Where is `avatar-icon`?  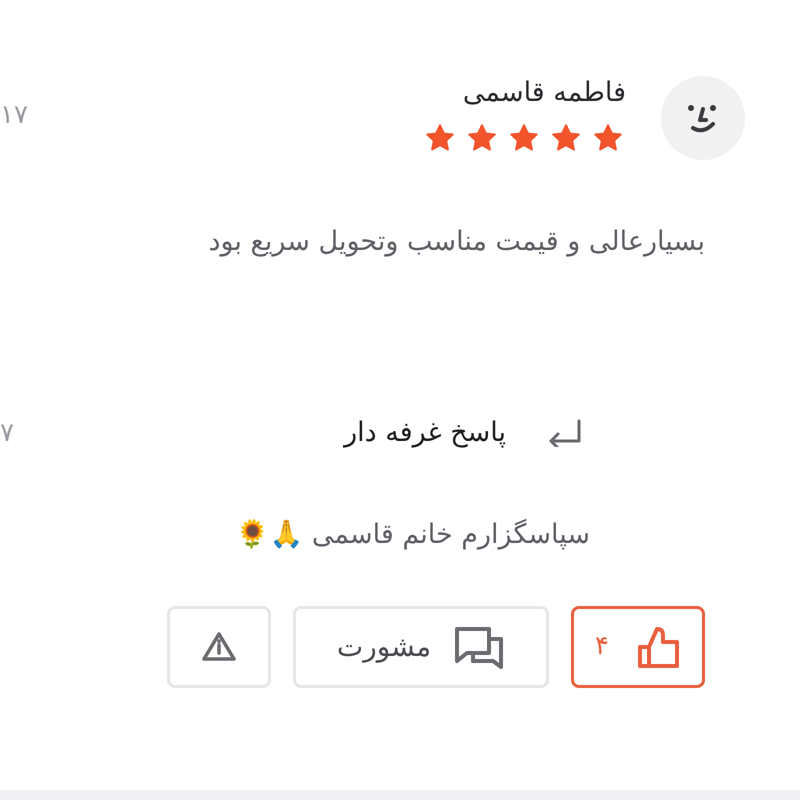
avatar-icon is located at coordinates (703, 118).